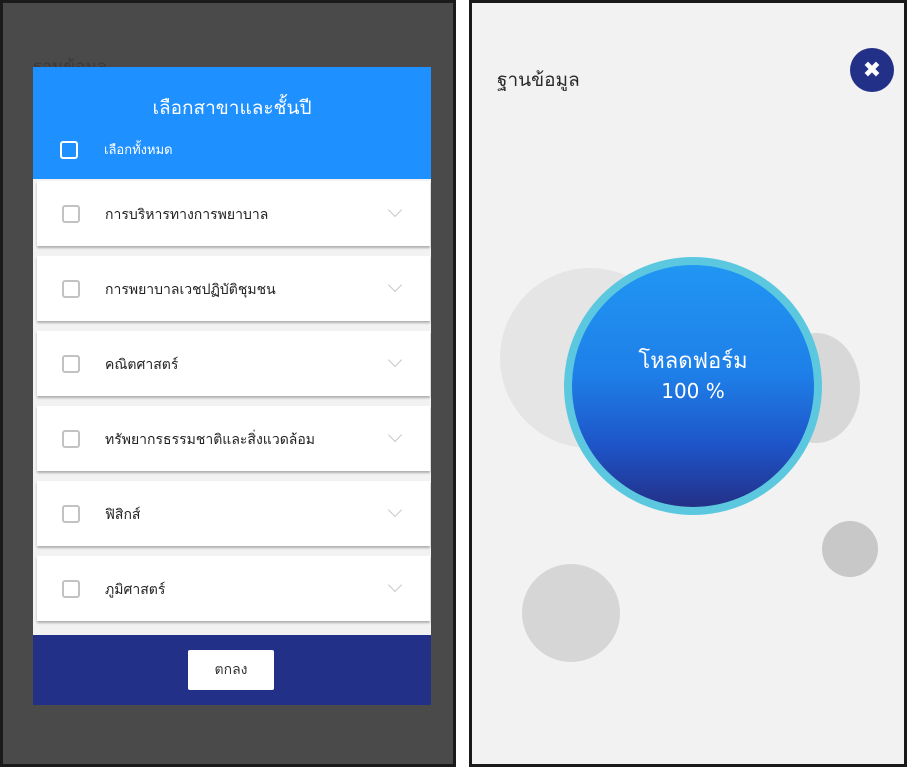  I want to click on list-item: ทรัพยากรธรรมชาติและสิ่งแวดล้อม, so click(233, 438).